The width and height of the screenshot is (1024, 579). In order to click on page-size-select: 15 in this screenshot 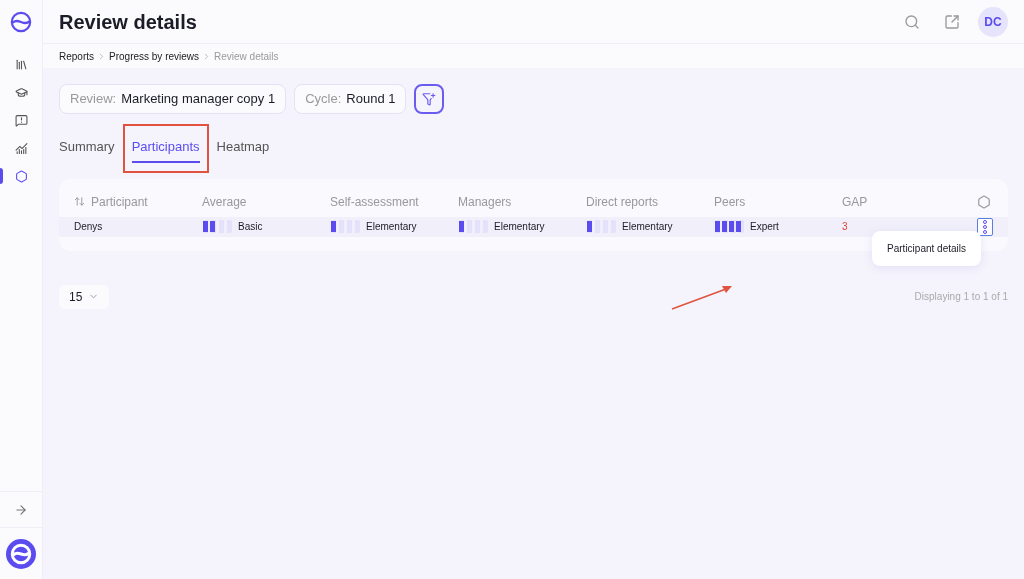, I will do `click(84, 296)`.